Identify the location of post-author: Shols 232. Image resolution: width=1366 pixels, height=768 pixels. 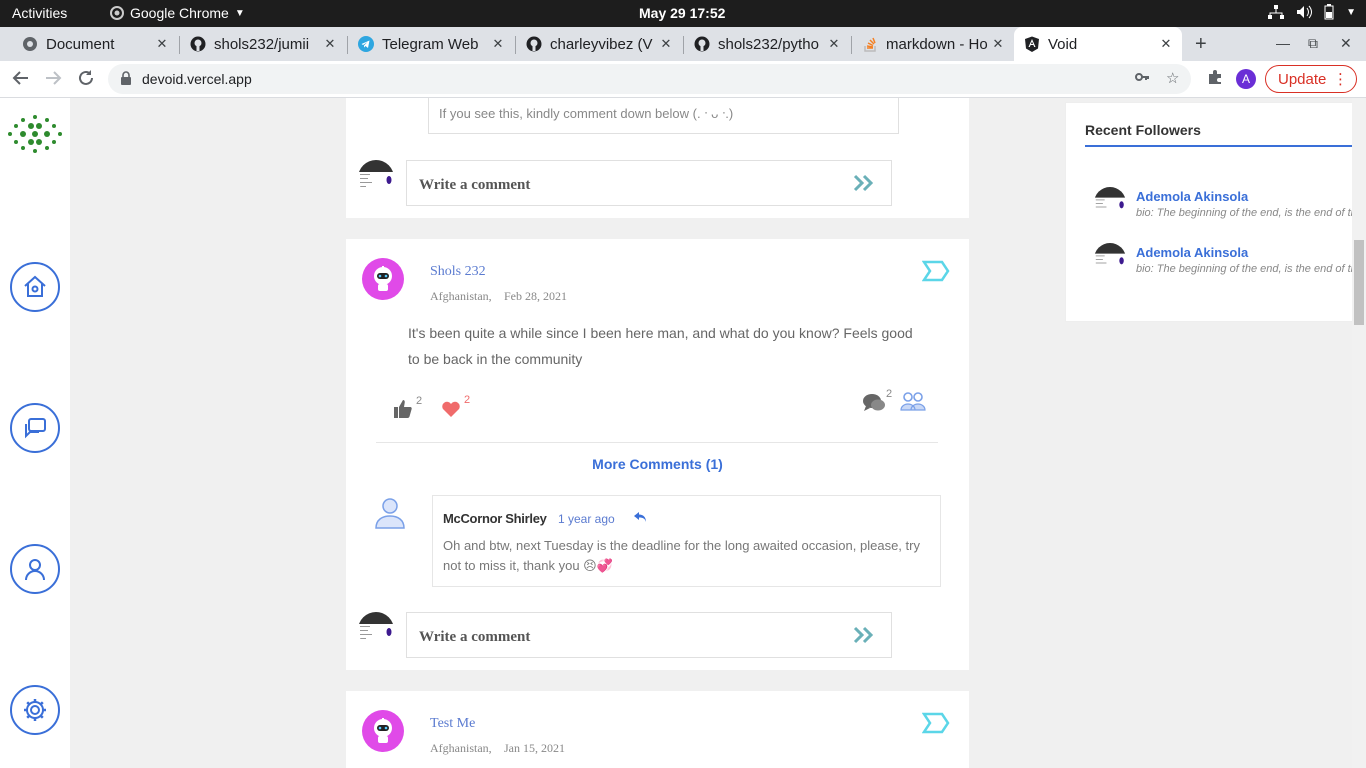
(458, 272).